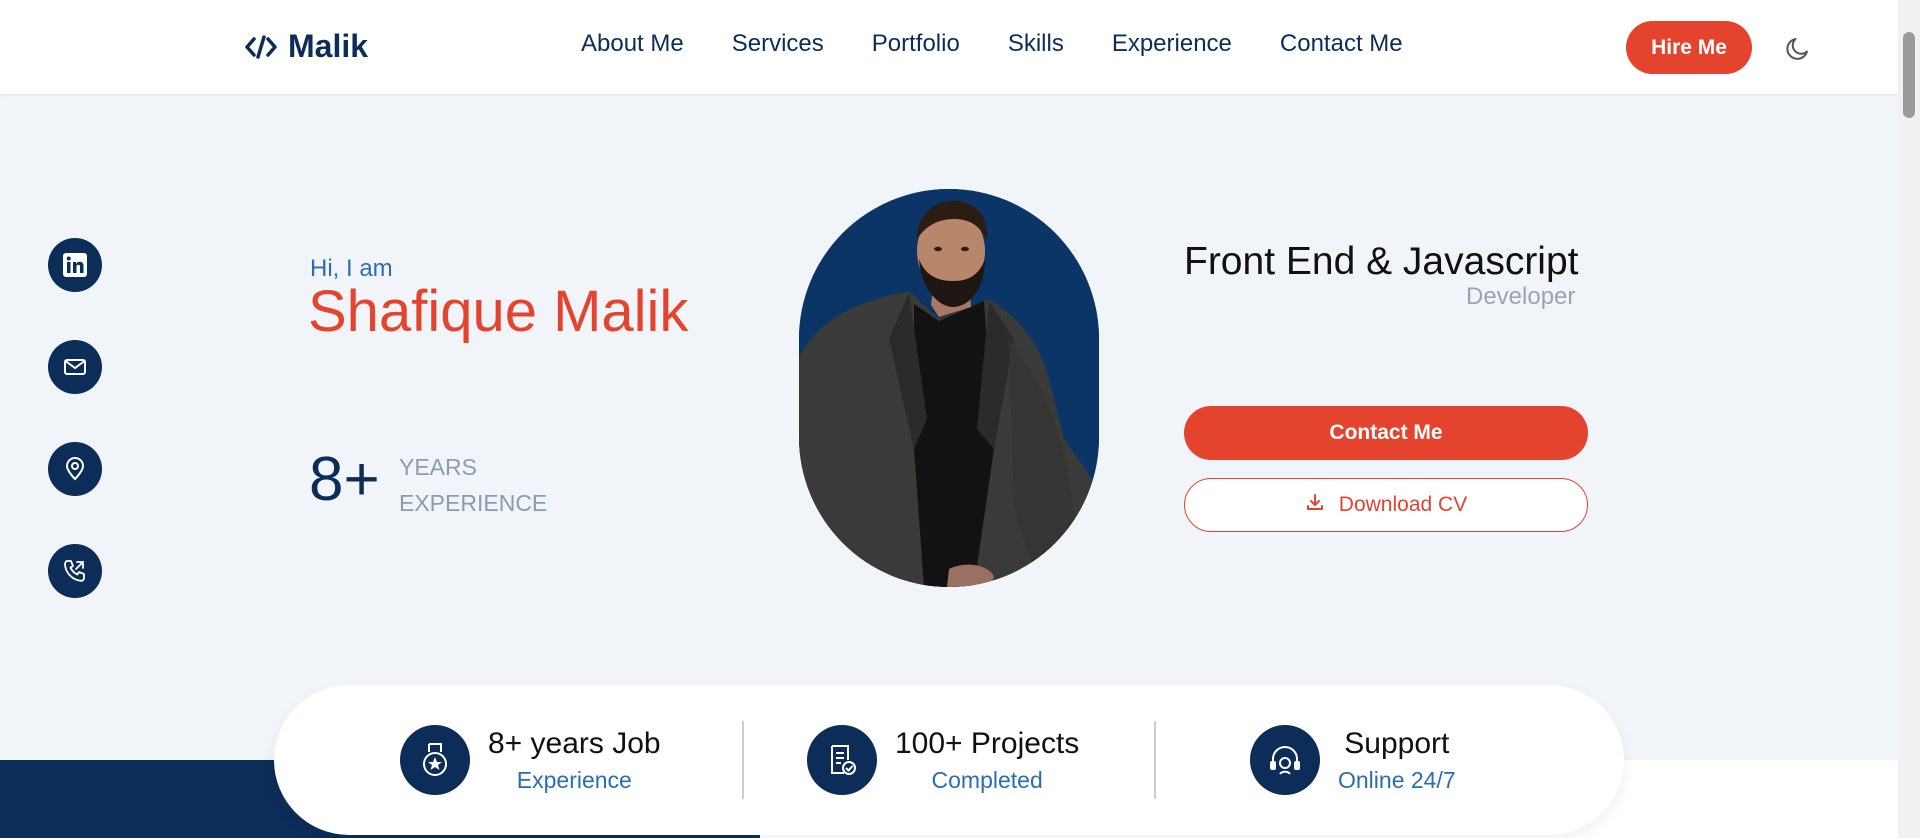 The width and height of the screenshot is (1920, 838). I want to click on nav-experience: Experience, so click(1172, 44).